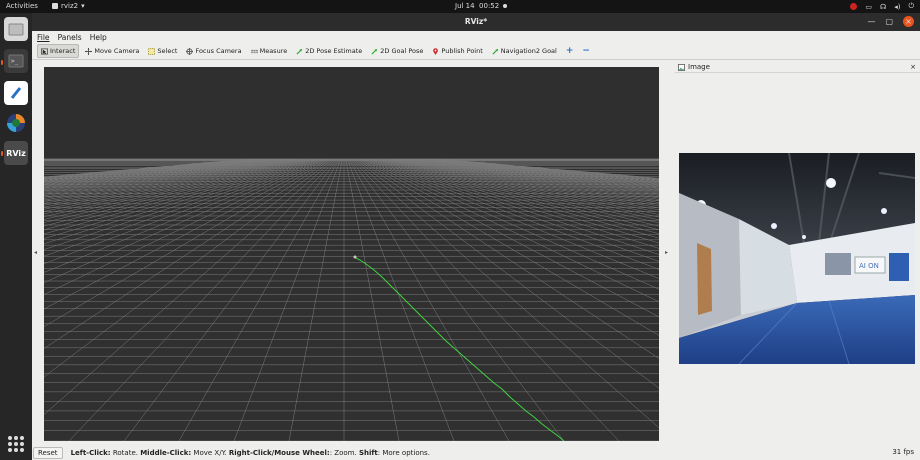 This screenshot has width=920, height=460. What do you see at coordinates (254, 51) in the screenshot?
I see `ruler-icon` at bounding box center [254, 51].